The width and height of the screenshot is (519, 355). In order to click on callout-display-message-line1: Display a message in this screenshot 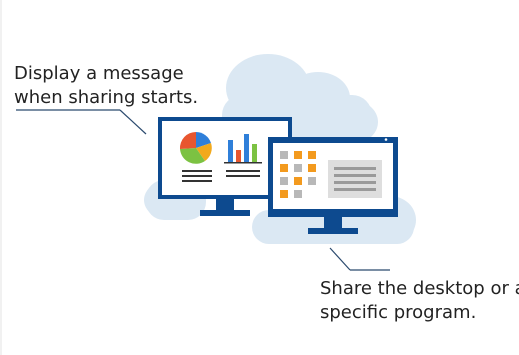, I will do `click(99, 73)`.